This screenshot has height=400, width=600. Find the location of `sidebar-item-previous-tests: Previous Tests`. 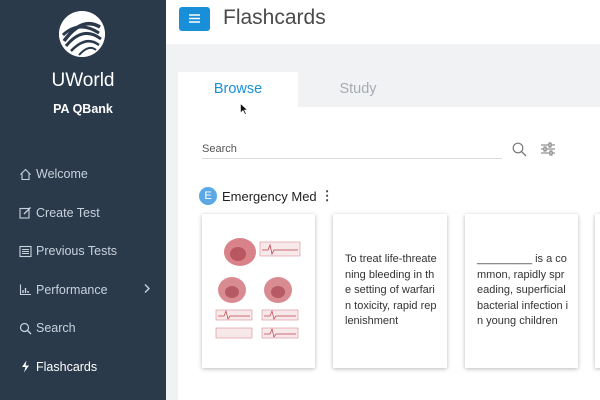

sidebar-item-previous-tests: Previous Tests is located at coordinates (83, 251).